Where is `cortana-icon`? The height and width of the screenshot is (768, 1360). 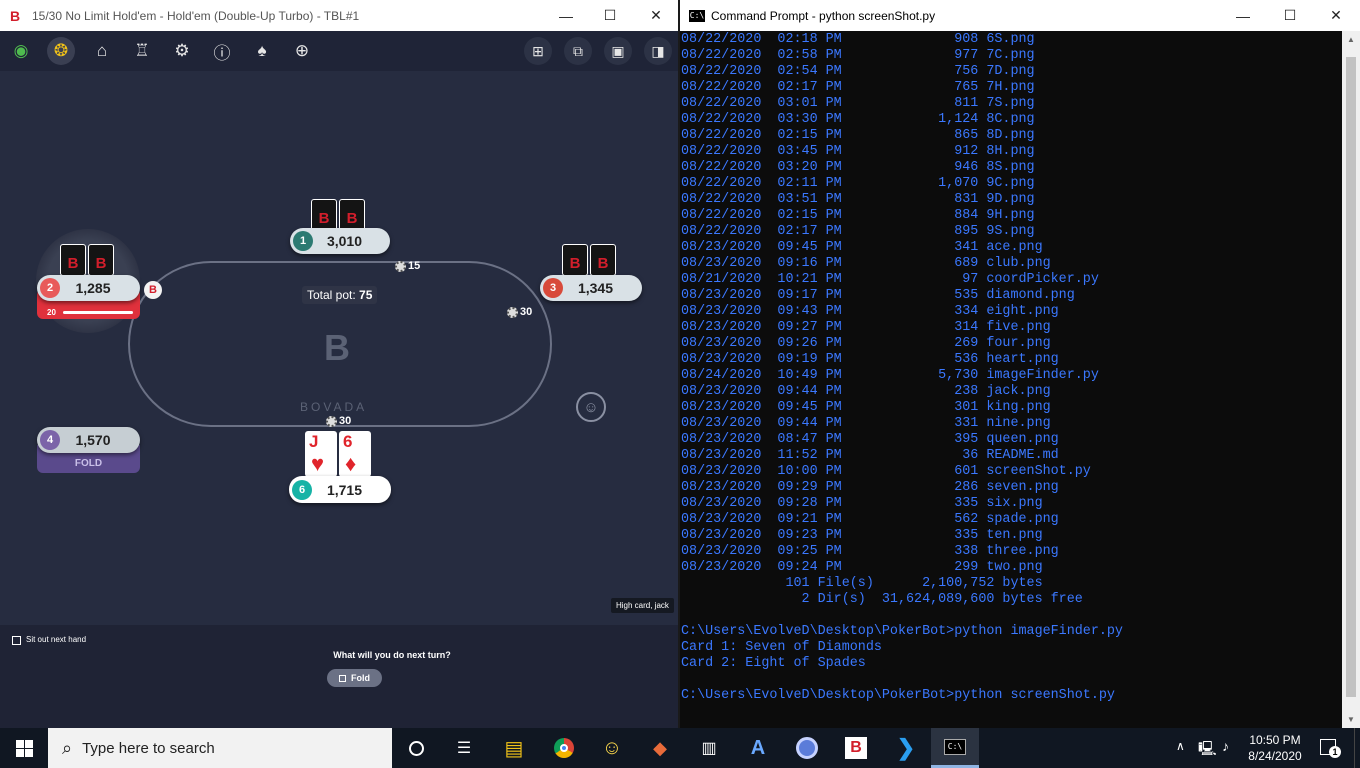
cortana-icon is located at coordinates (416, 748).